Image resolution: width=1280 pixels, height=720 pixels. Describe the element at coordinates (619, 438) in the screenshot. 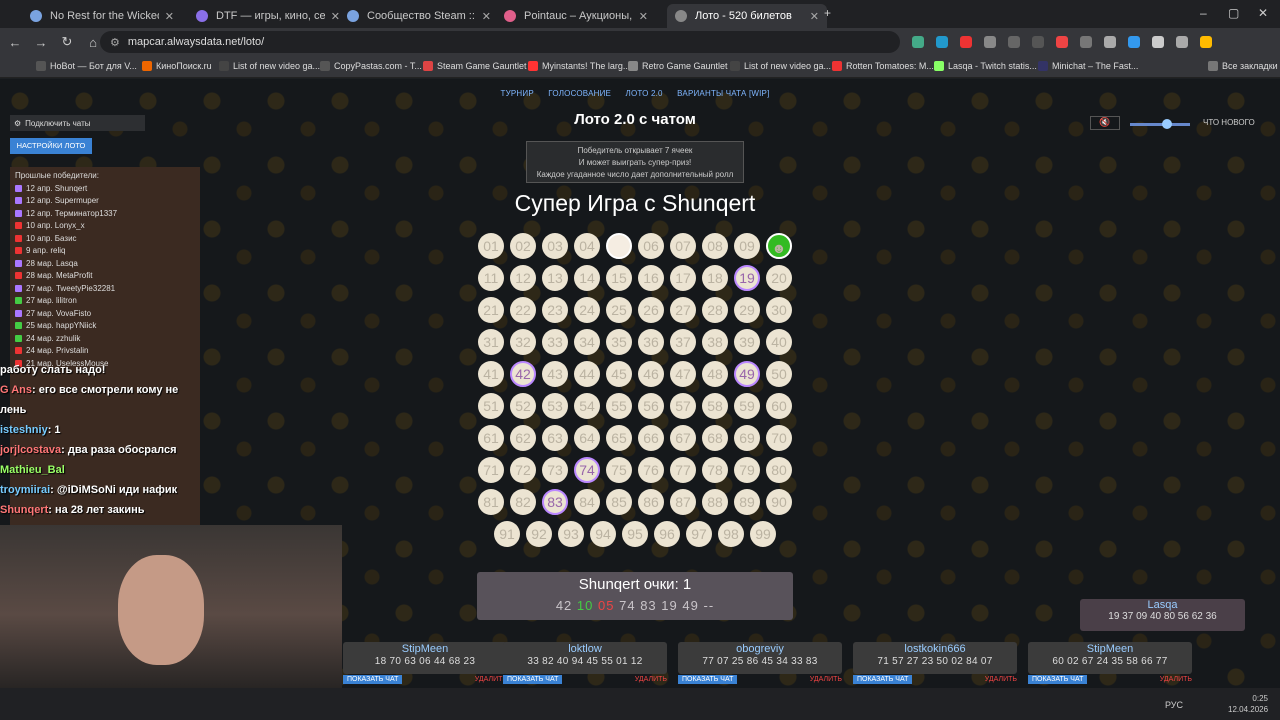

I see `number-cell: 65` at that location.